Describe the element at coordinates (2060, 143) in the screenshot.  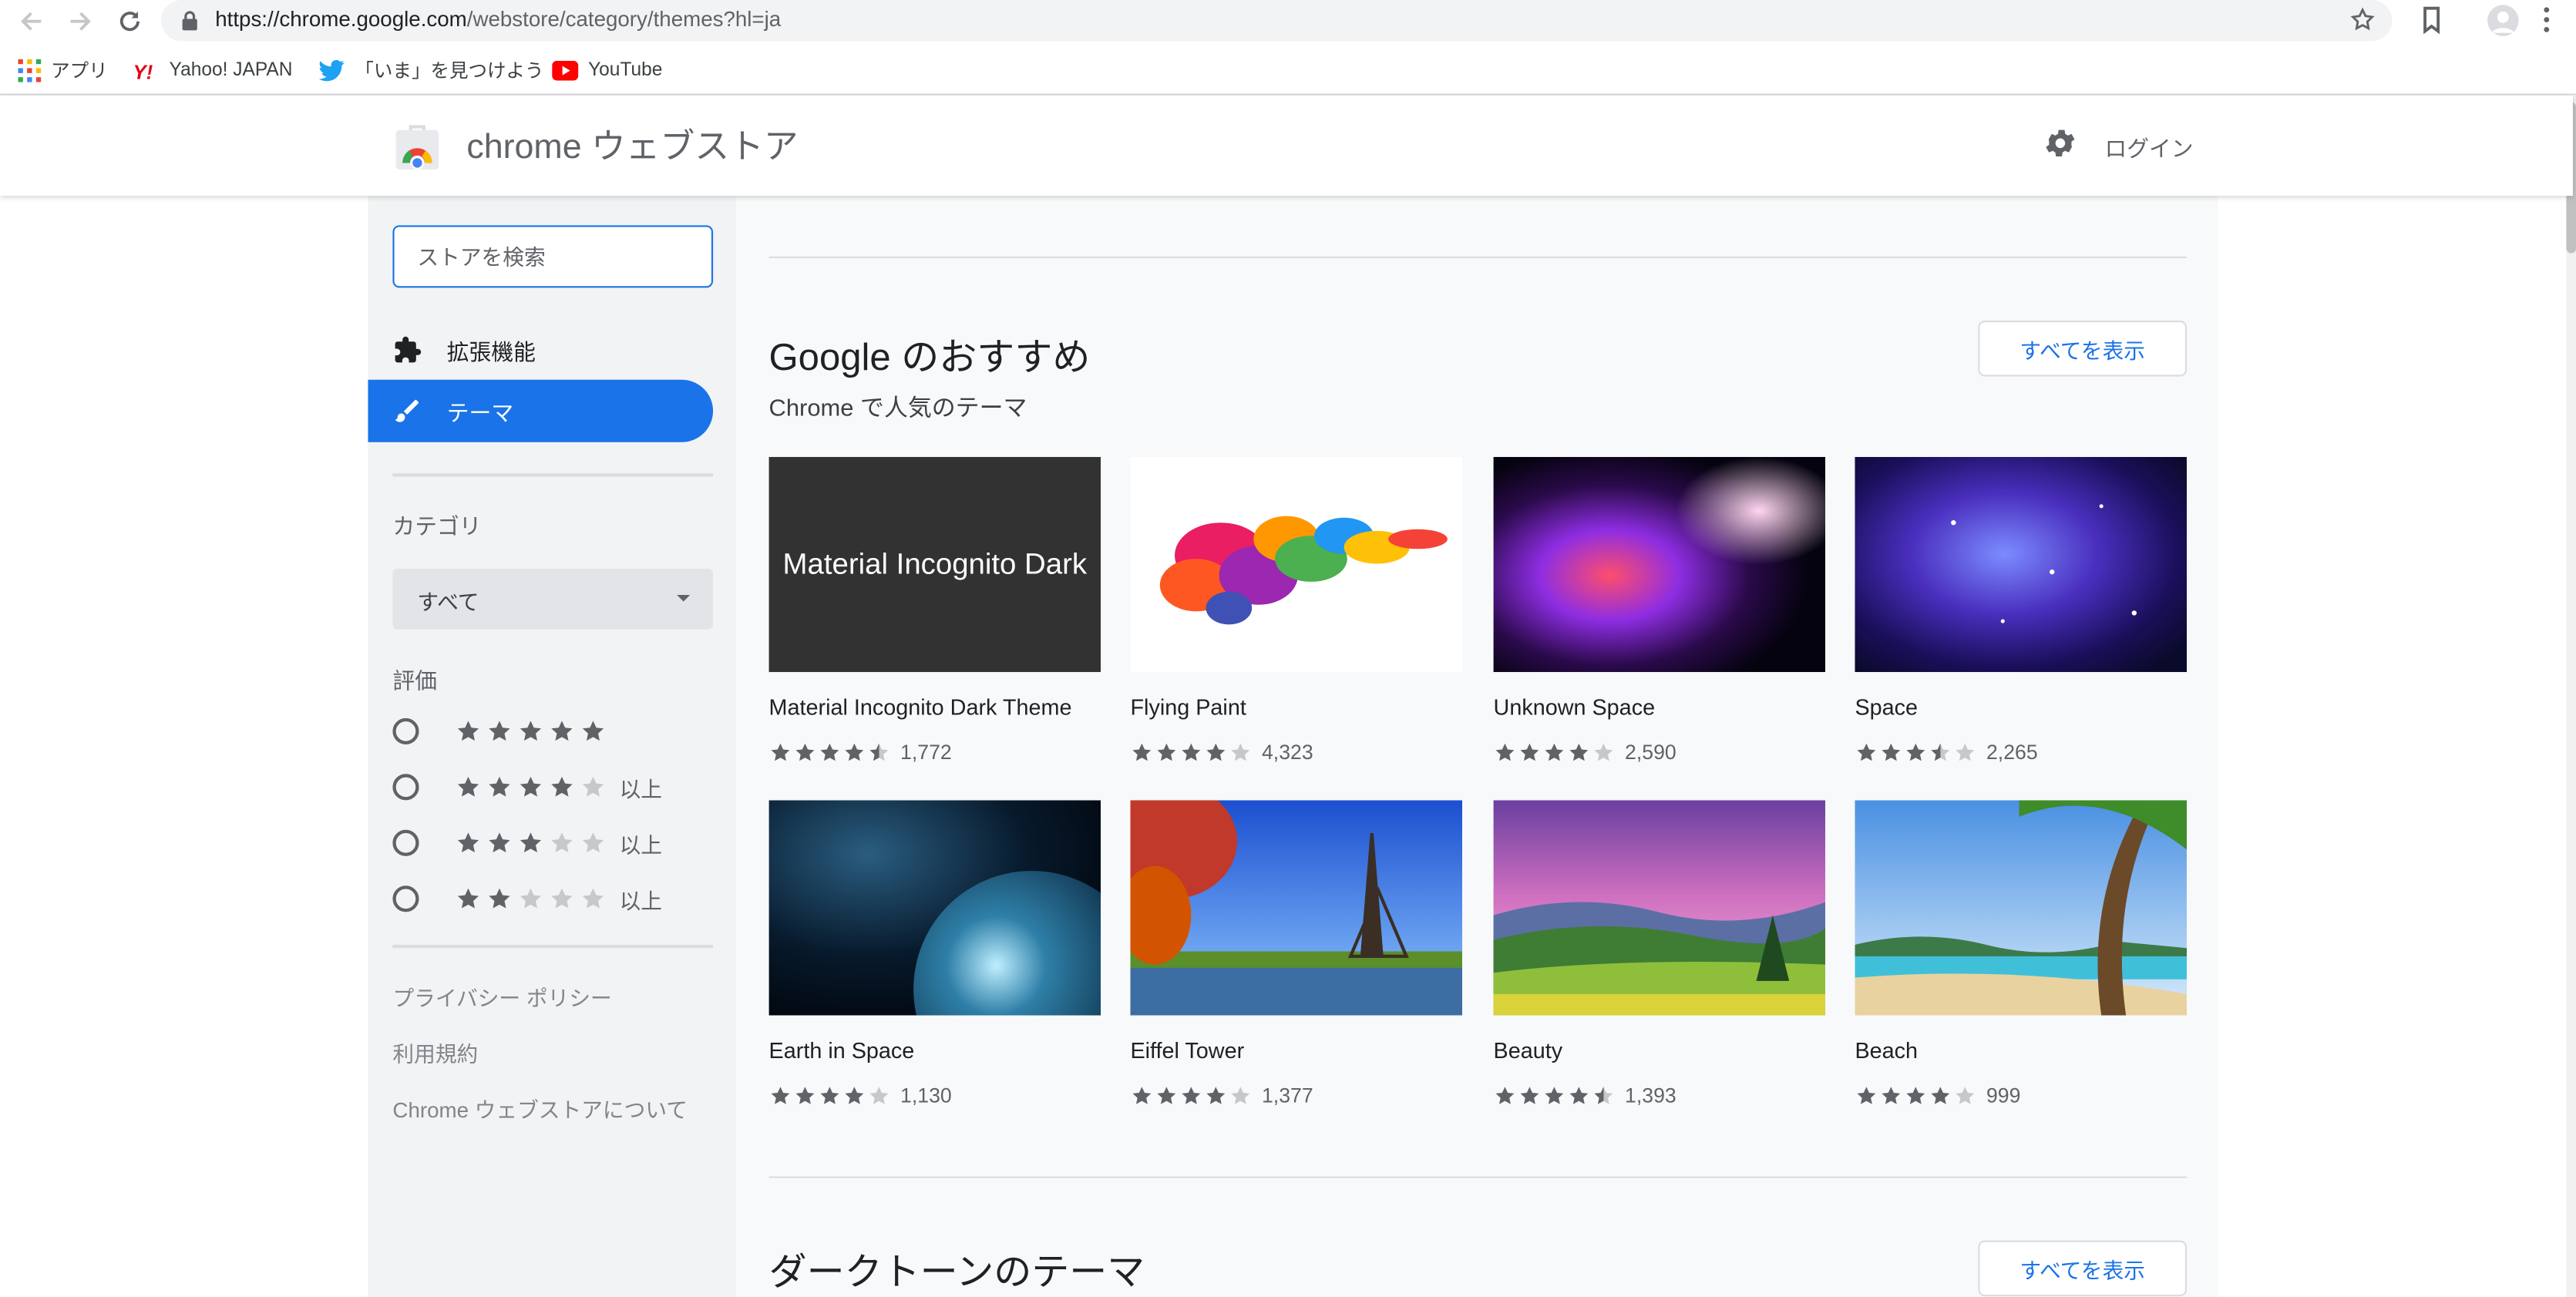
I see `gear-icon` at that location.